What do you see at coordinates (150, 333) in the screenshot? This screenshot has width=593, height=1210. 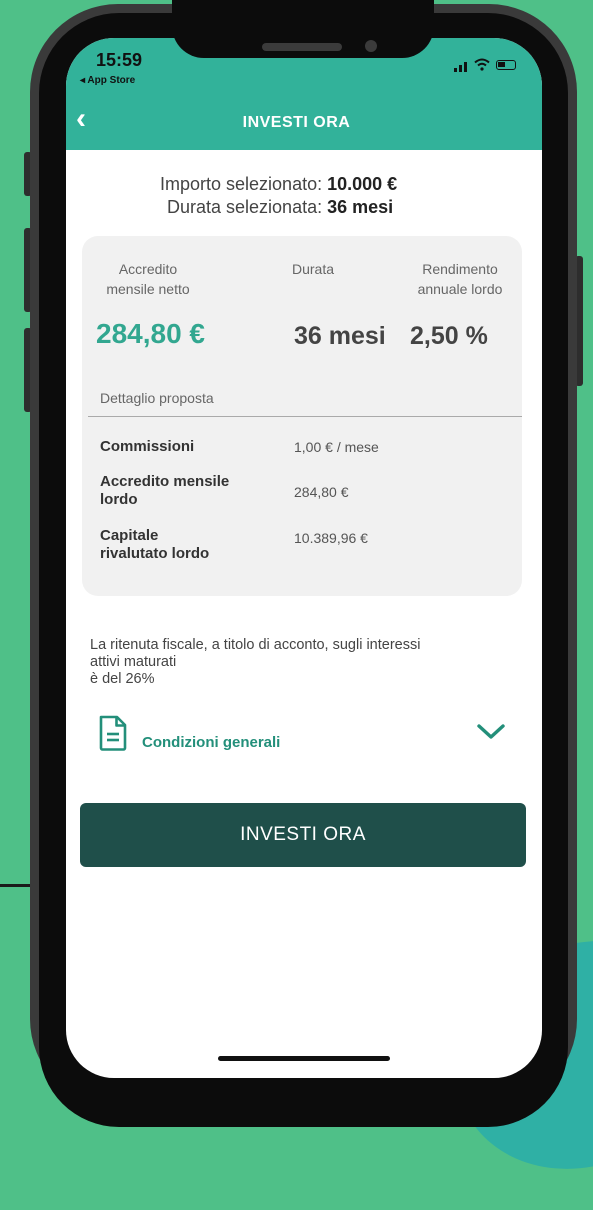 I see `monthly-net-value: 284,80 €` at bounding box center [150, 333].